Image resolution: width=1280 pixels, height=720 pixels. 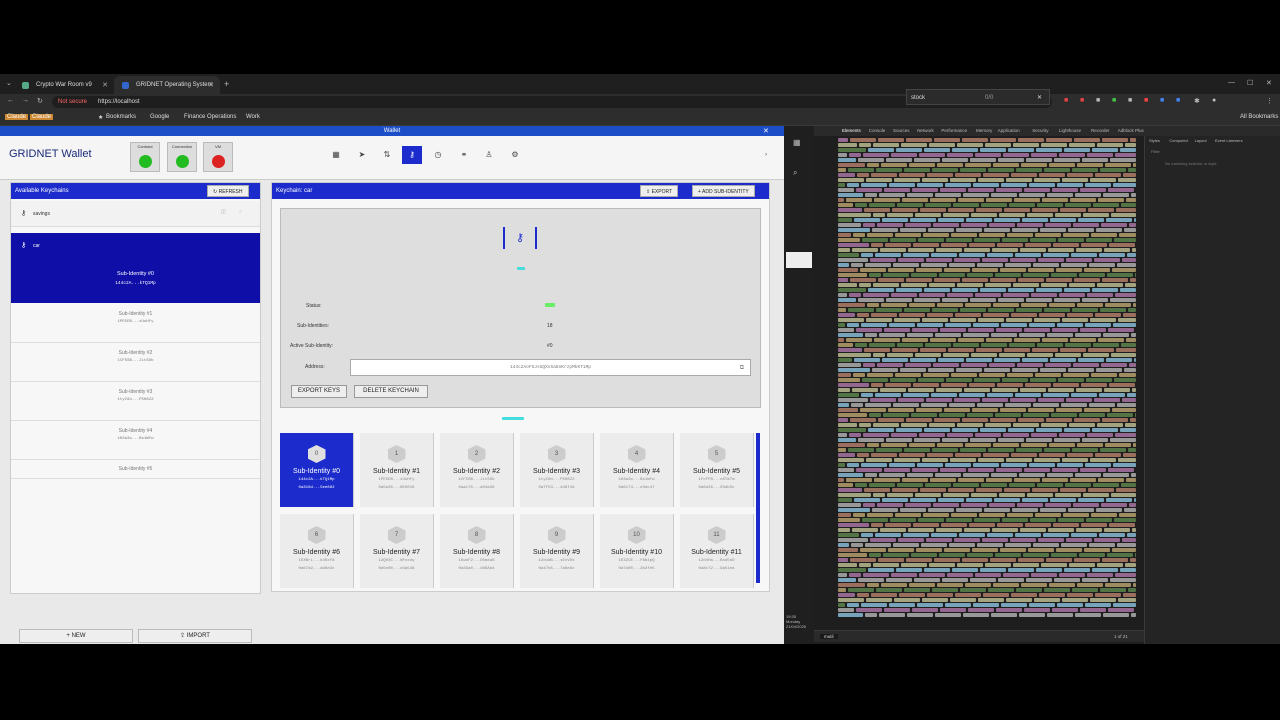 I want to click on side-panel-thumb, so click(x=799, y=260).